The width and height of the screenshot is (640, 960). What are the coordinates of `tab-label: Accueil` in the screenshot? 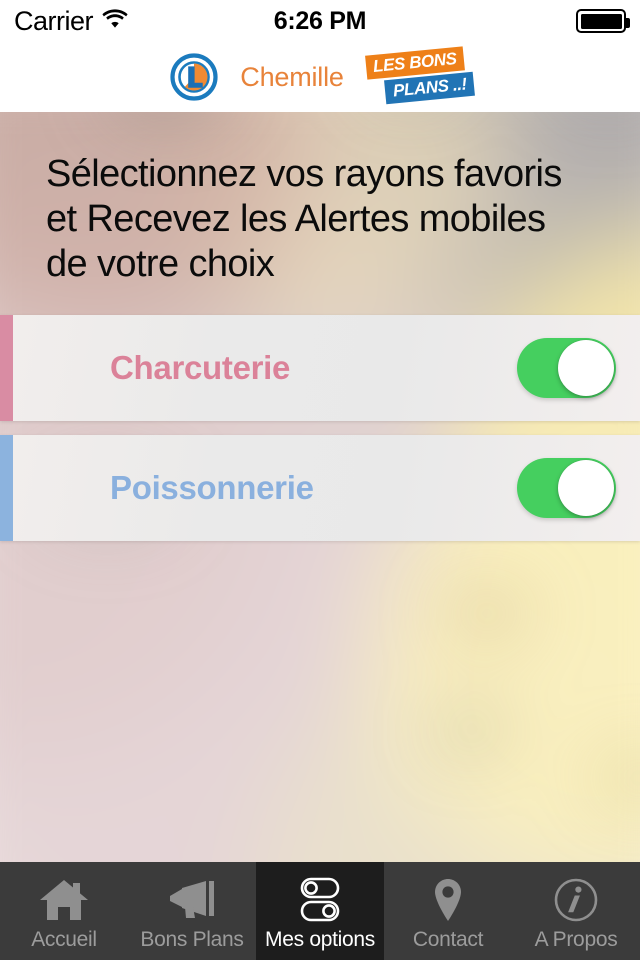 It's located at (64, 939).